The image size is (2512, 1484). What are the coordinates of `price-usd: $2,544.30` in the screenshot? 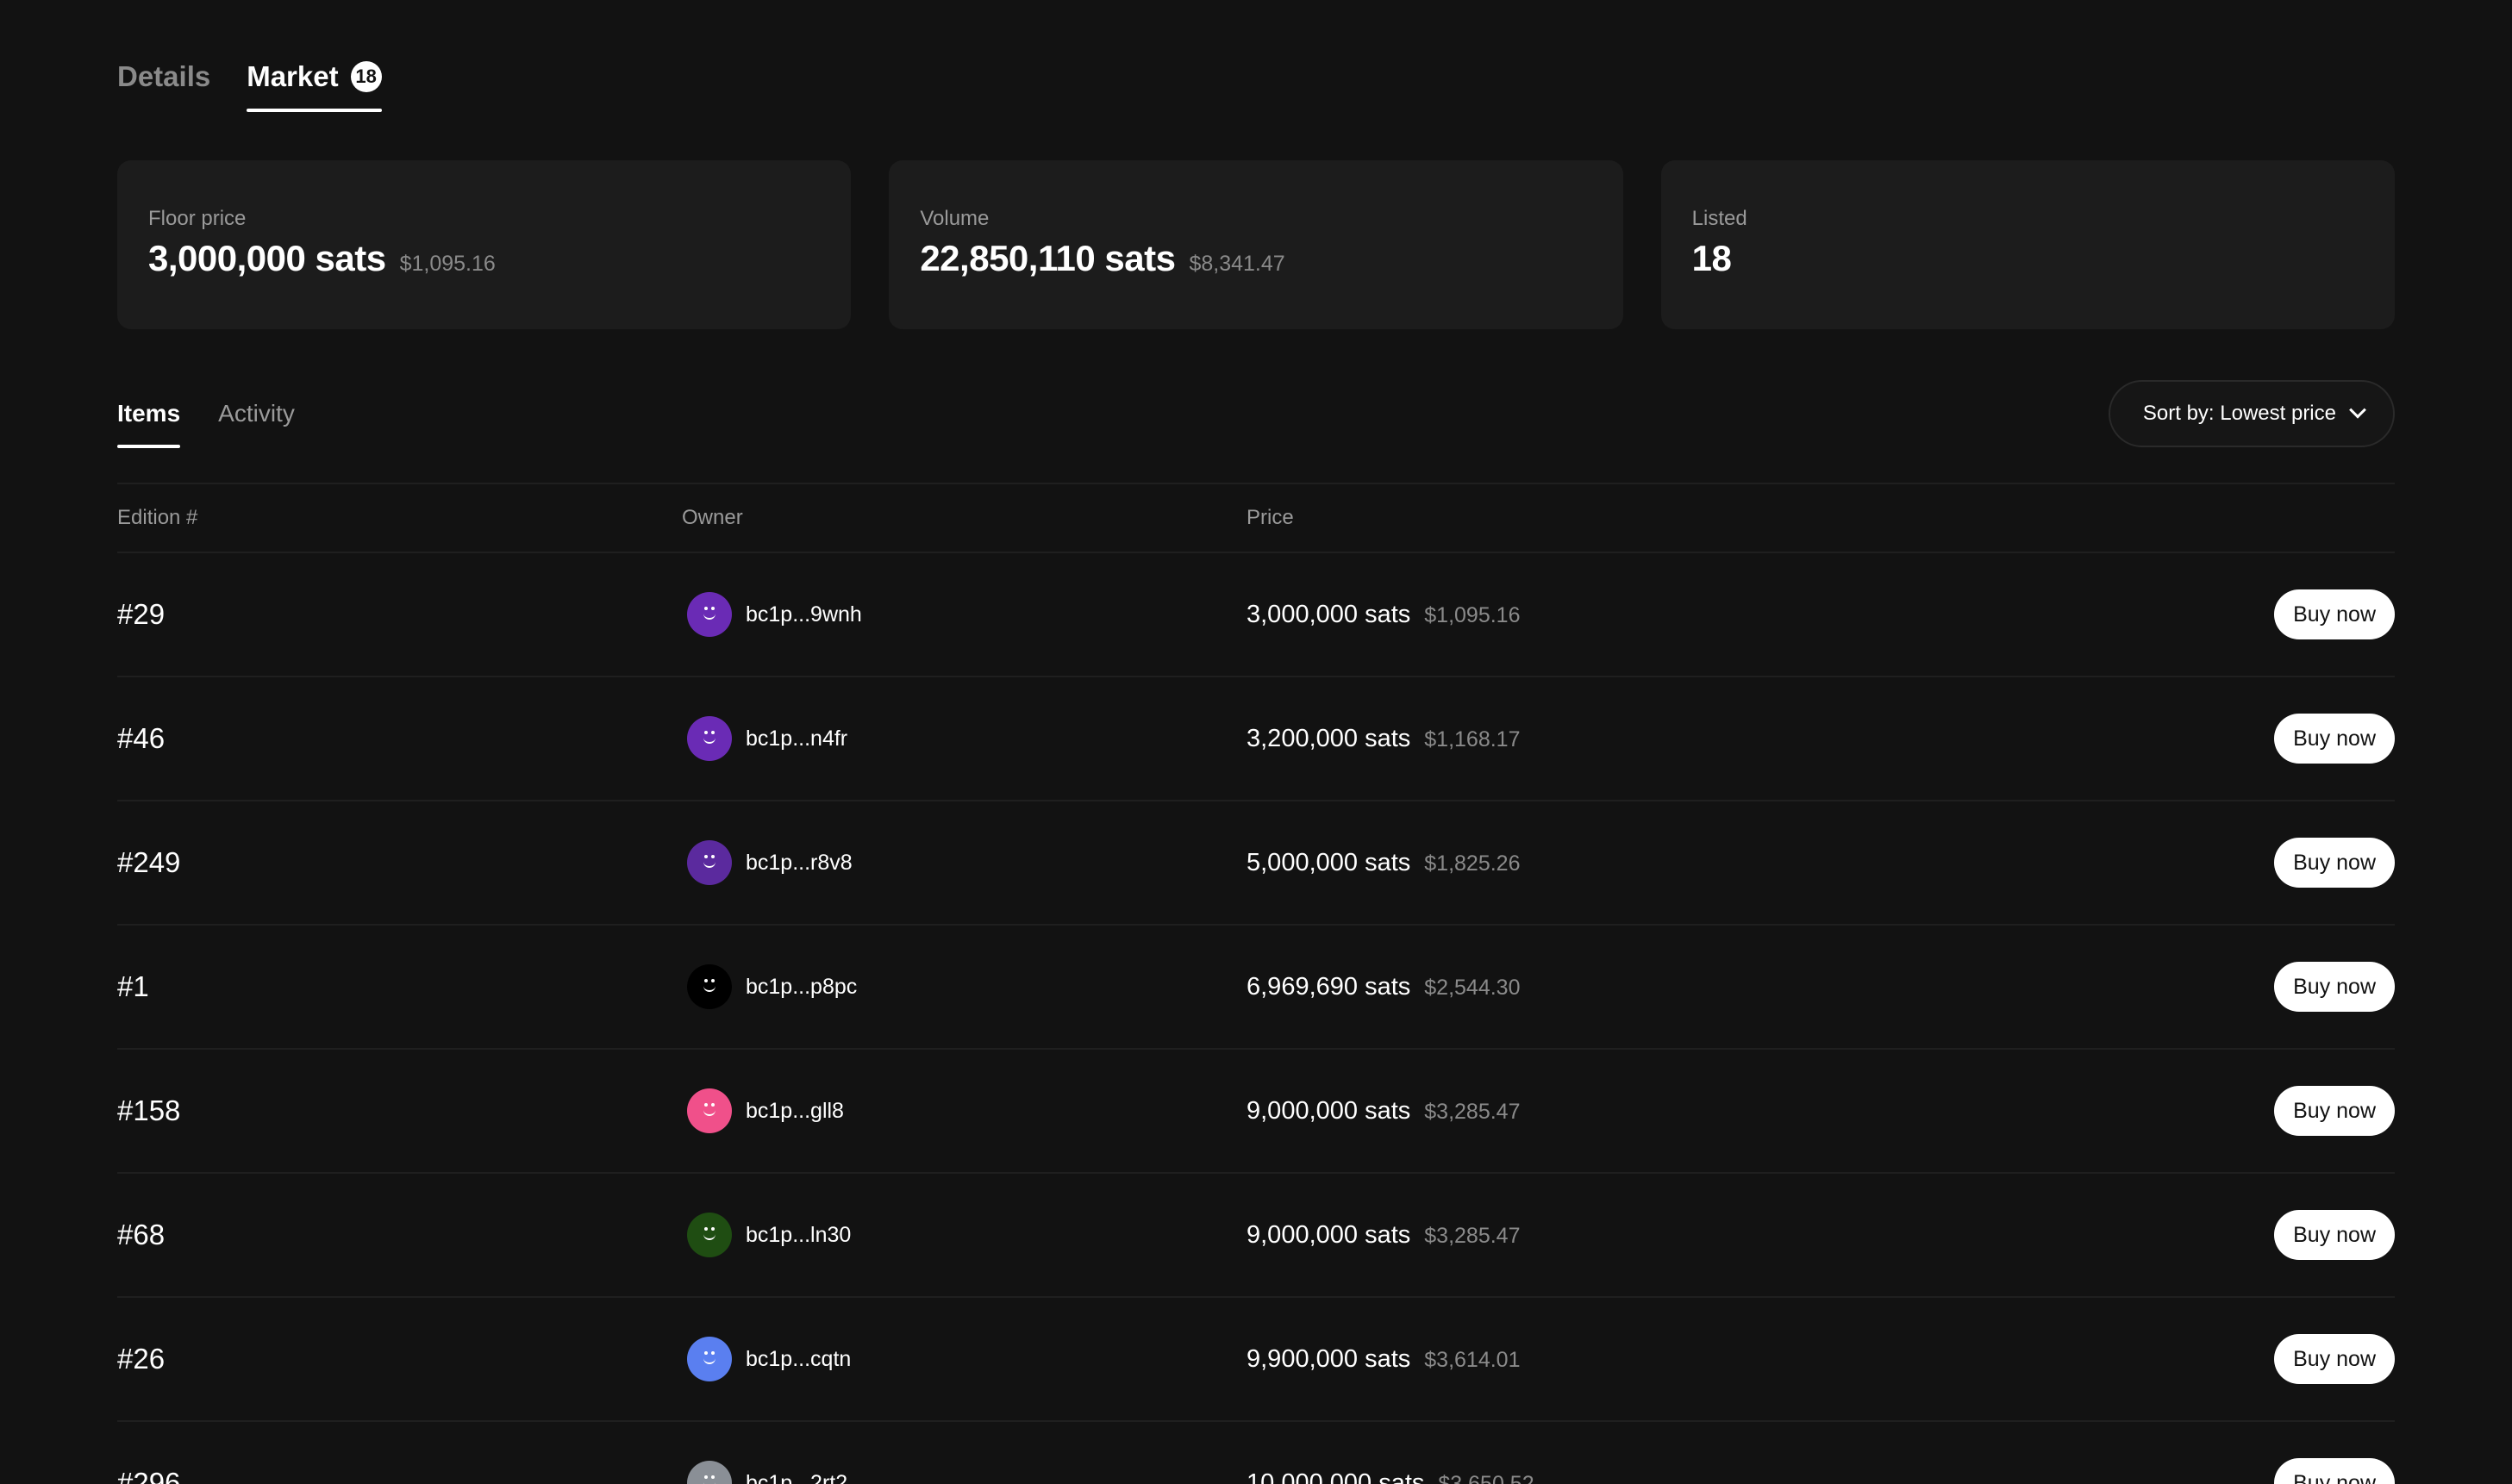 It's located at (1472, 988).